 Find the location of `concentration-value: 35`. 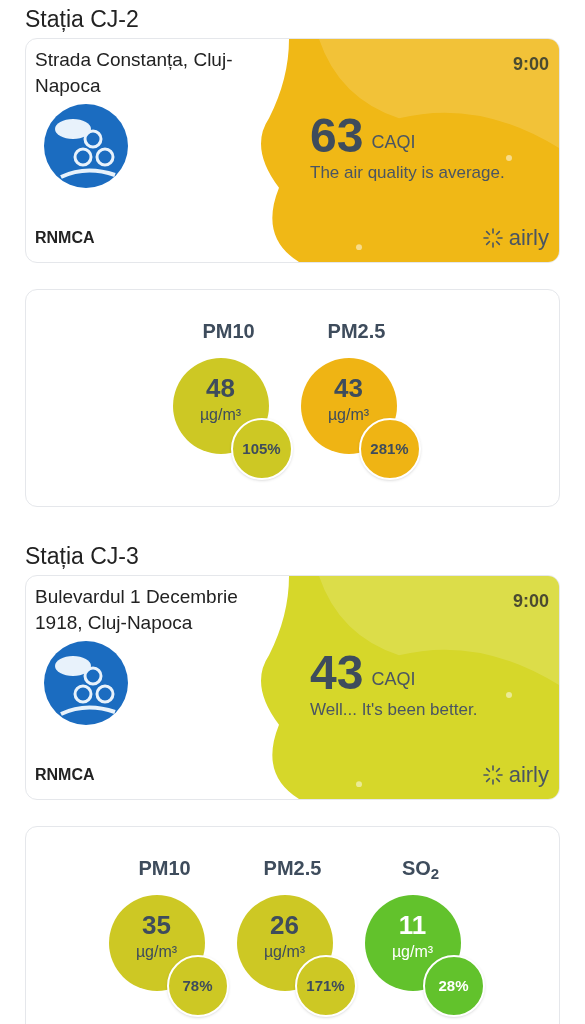

concentration-value: 35 is located at coordinates (156, 925).